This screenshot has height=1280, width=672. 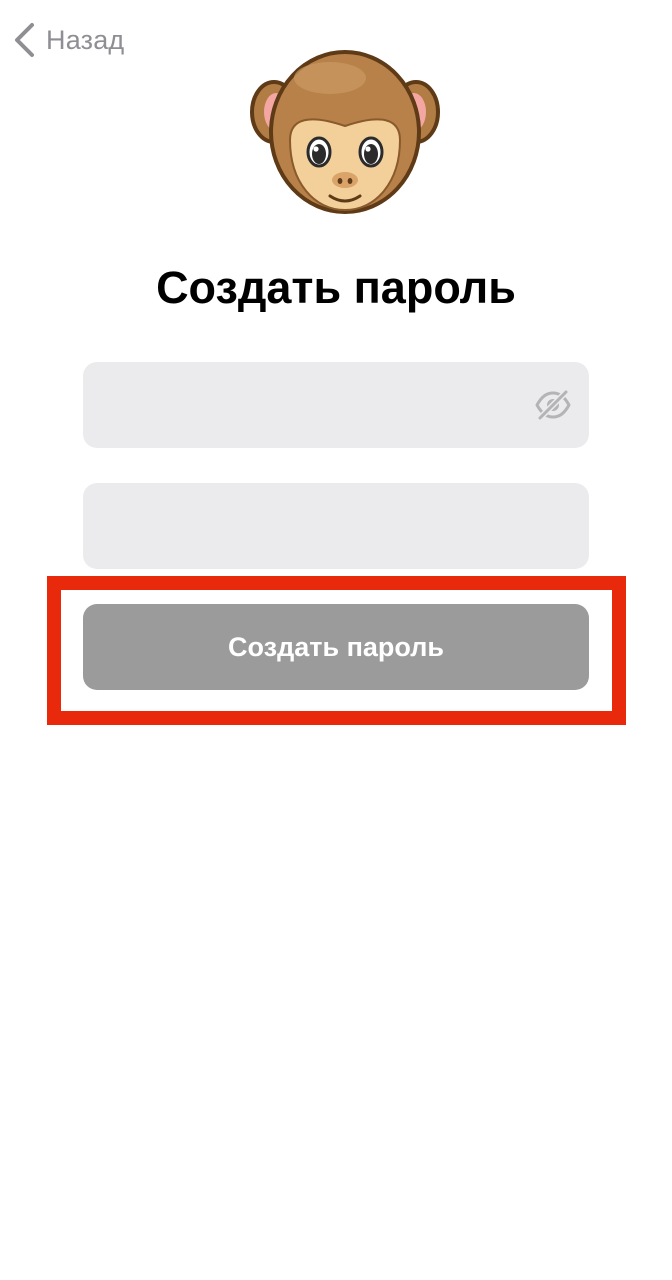 I want to click on password-input, so click(x=315, y=406).